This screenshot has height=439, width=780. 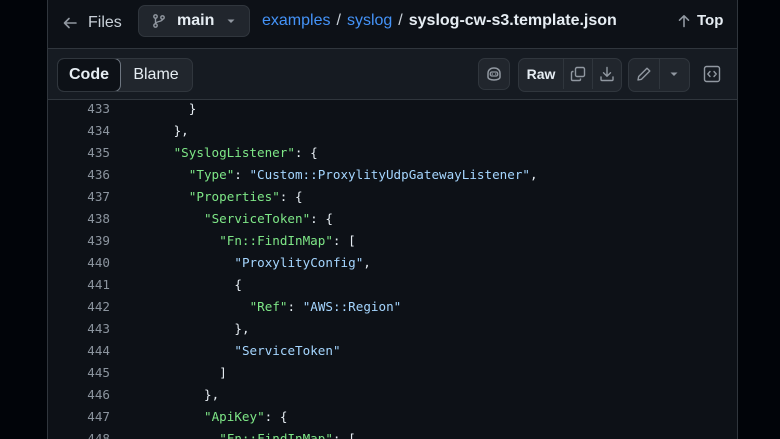 I want to click on line-number: 437, so click(x=79, y=197).